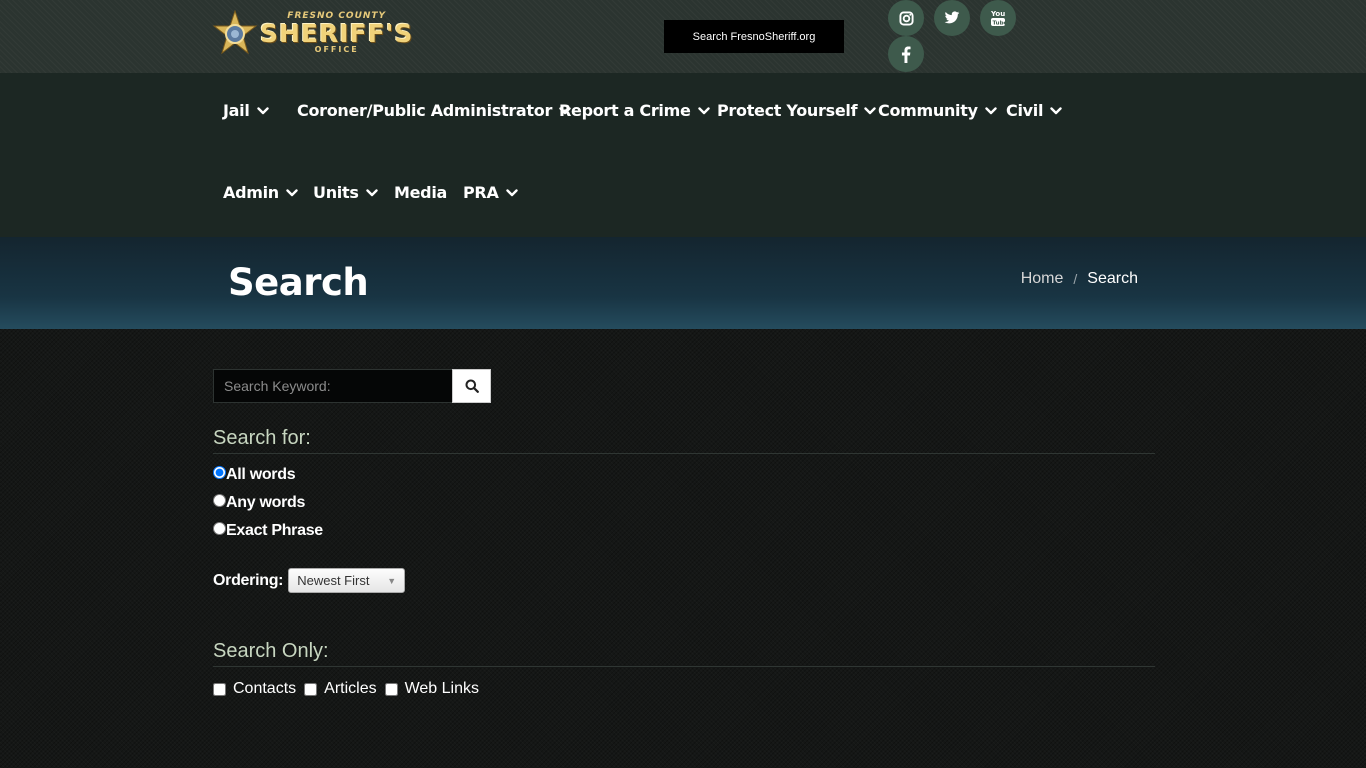 The height and width of the screenshot is (768, 1366). What do you see at coordinates (219, 500) in the screenshot?
I see `radio-any-words-input` at bounding box center [219, 500].